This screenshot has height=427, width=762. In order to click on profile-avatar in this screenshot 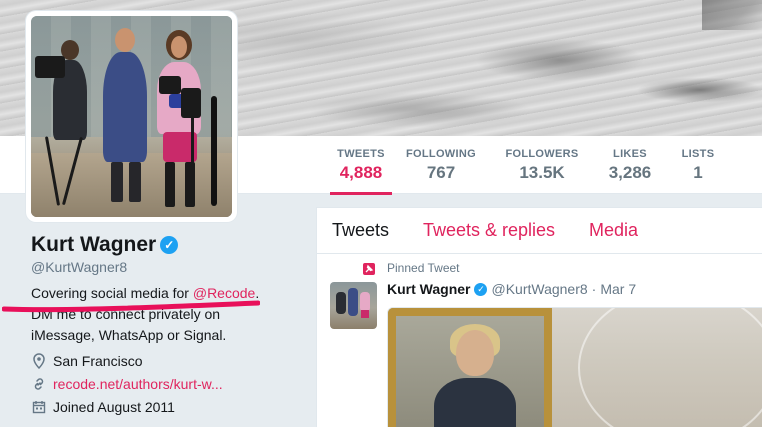, I will do `click(131, 116)`.